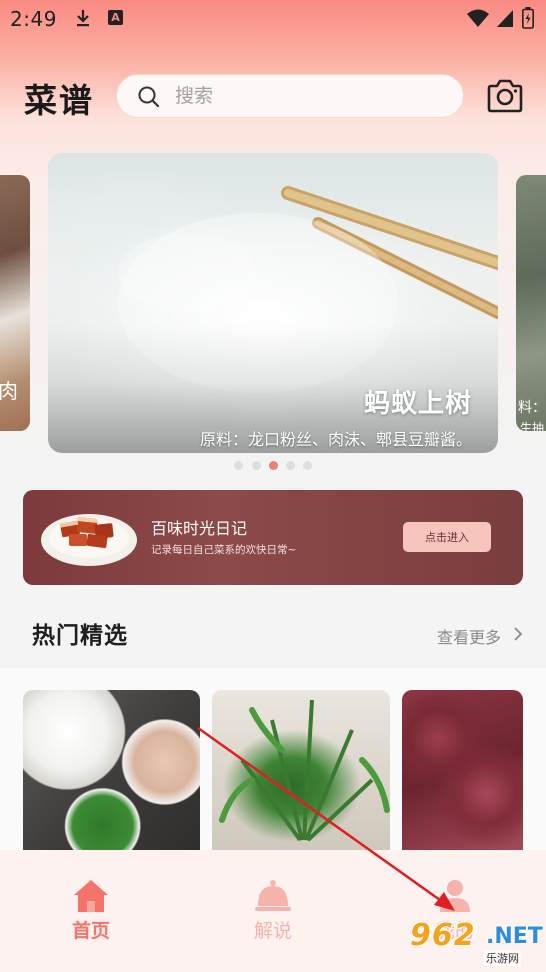 Image resolution: width=546 pixels, height=972 pixels. What do you see at coordinates (273, 895) in the screenshot?
I see `cloche-icon` at bounding box center [273, 895].